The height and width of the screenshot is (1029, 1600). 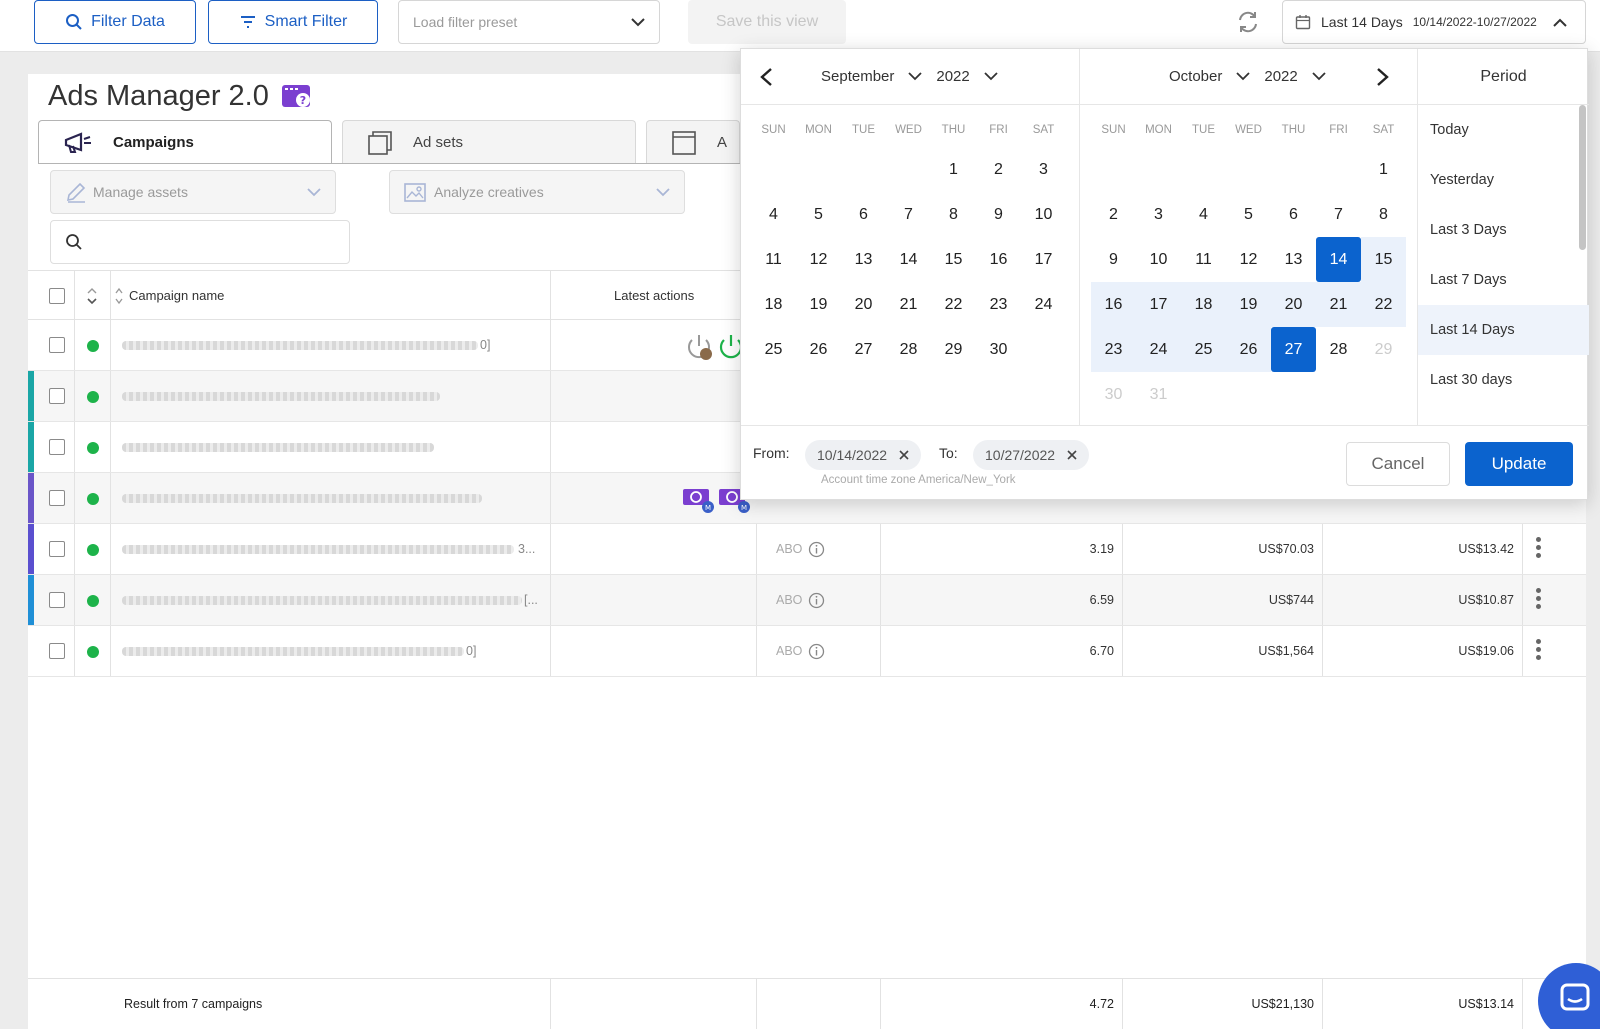 I want to click on period-last-14-days: Last 14 Days, so click(x=1503, y=330).